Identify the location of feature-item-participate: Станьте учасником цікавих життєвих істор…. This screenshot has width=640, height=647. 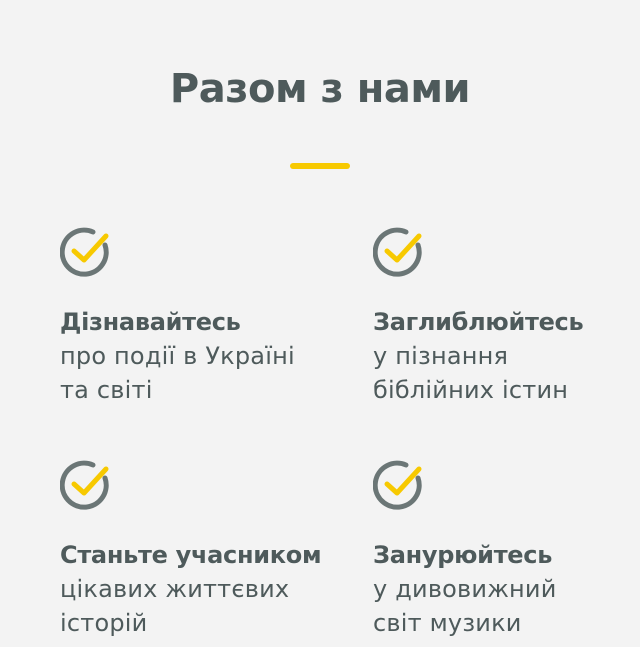
(195, 549).